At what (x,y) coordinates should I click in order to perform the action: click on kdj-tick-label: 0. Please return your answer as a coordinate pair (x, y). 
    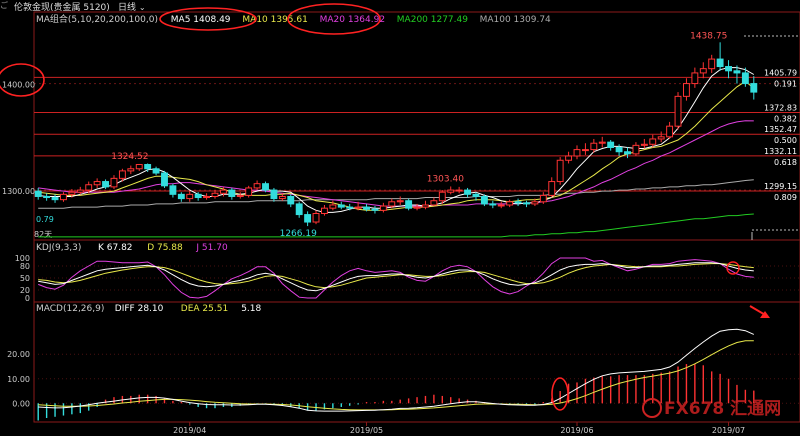
    Looking at the image, I should click on (27, 298).